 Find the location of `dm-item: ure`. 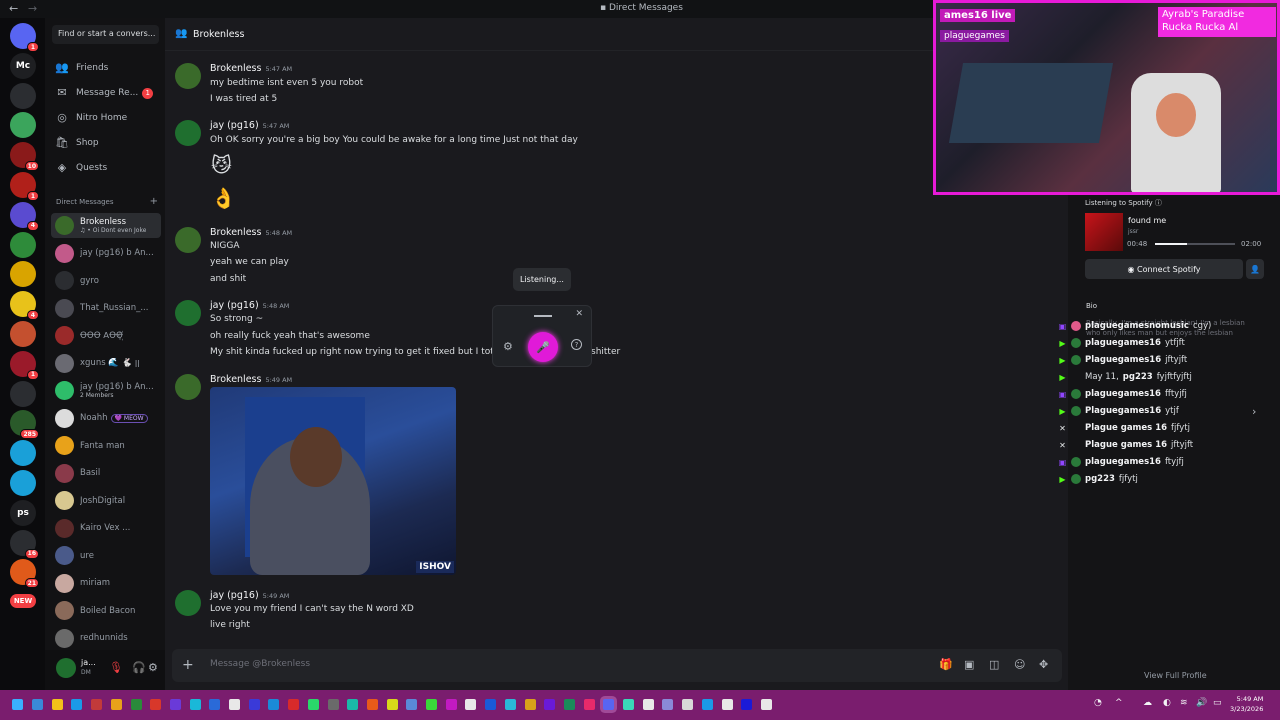

dm-item: ure is located at coordinates (106, 555).